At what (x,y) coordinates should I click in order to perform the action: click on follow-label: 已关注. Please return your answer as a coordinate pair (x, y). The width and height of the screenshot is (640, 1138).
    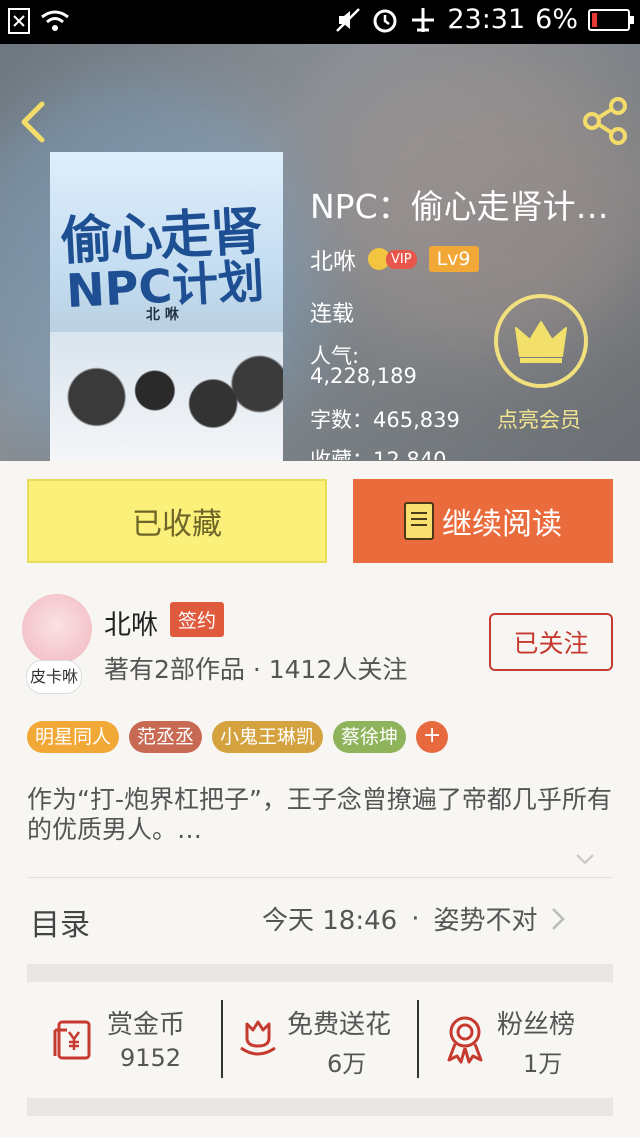
    Looking at the image, I should click on (551, 643).